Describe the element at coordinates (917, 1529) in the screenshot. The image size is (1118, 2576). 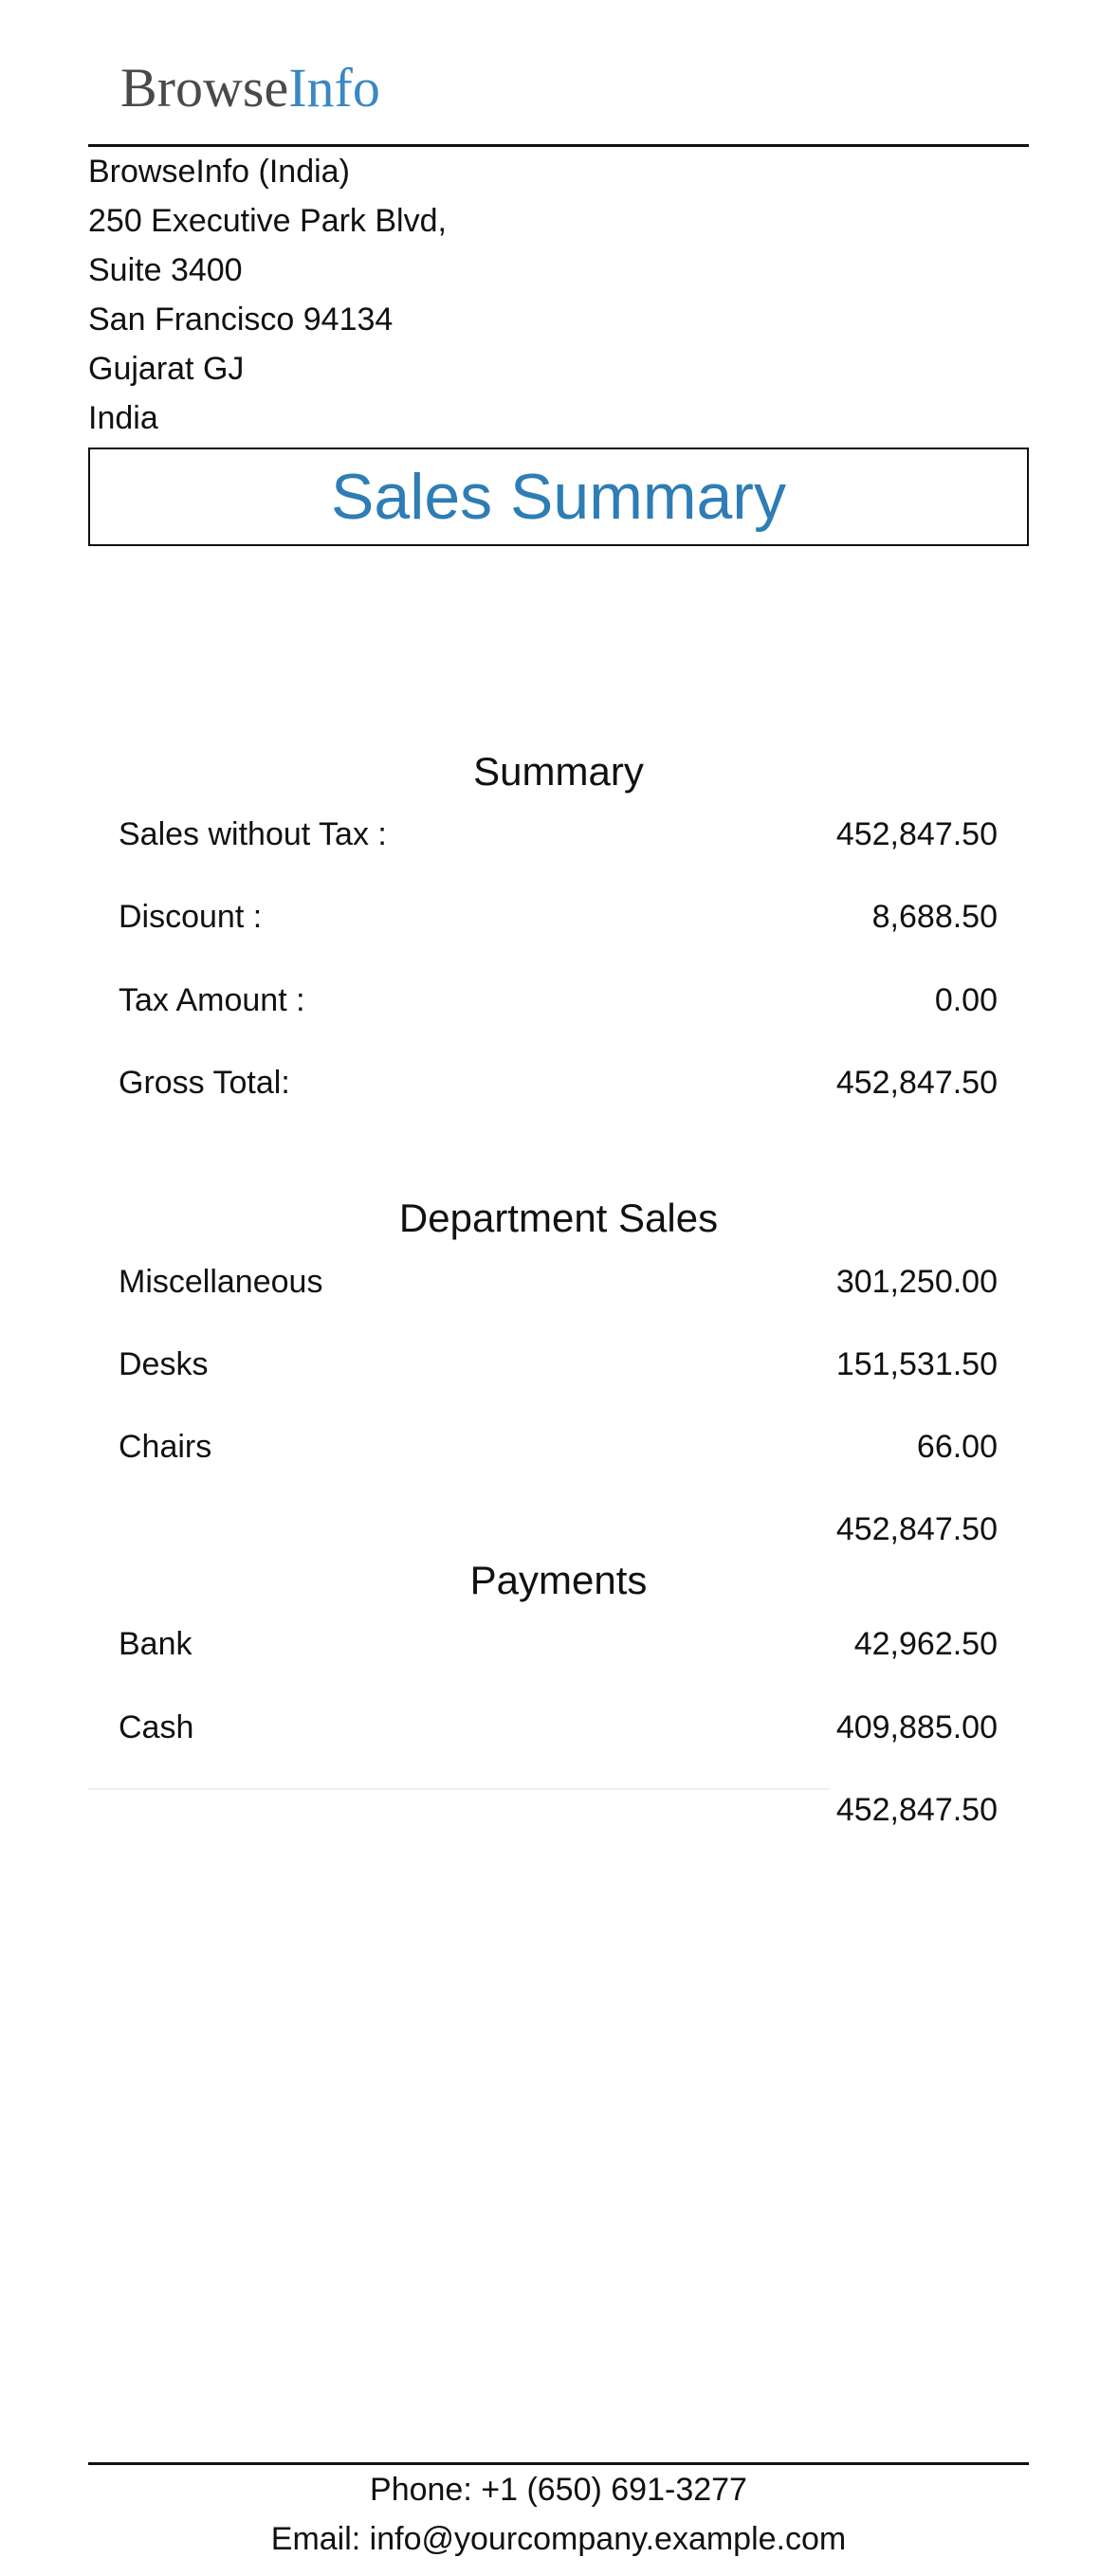
I see `department-total: 452,847.50` at that location.